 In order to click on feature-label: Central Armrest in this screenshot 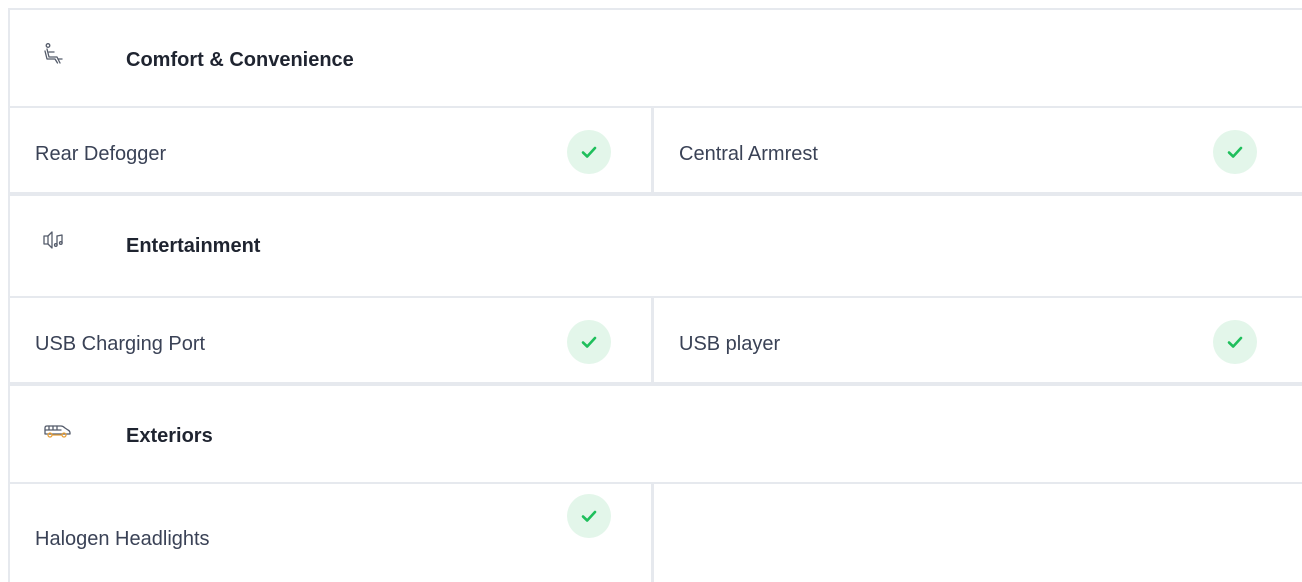, I will do `click(748, 154)`.